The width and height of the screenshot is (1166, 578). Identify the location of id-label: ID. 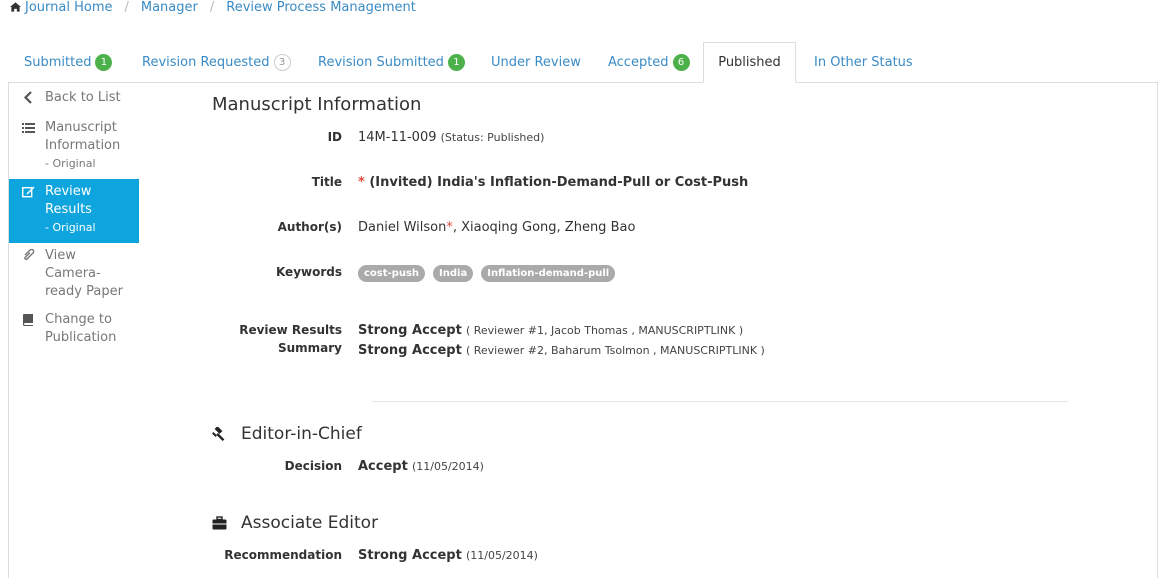
(334, 137).